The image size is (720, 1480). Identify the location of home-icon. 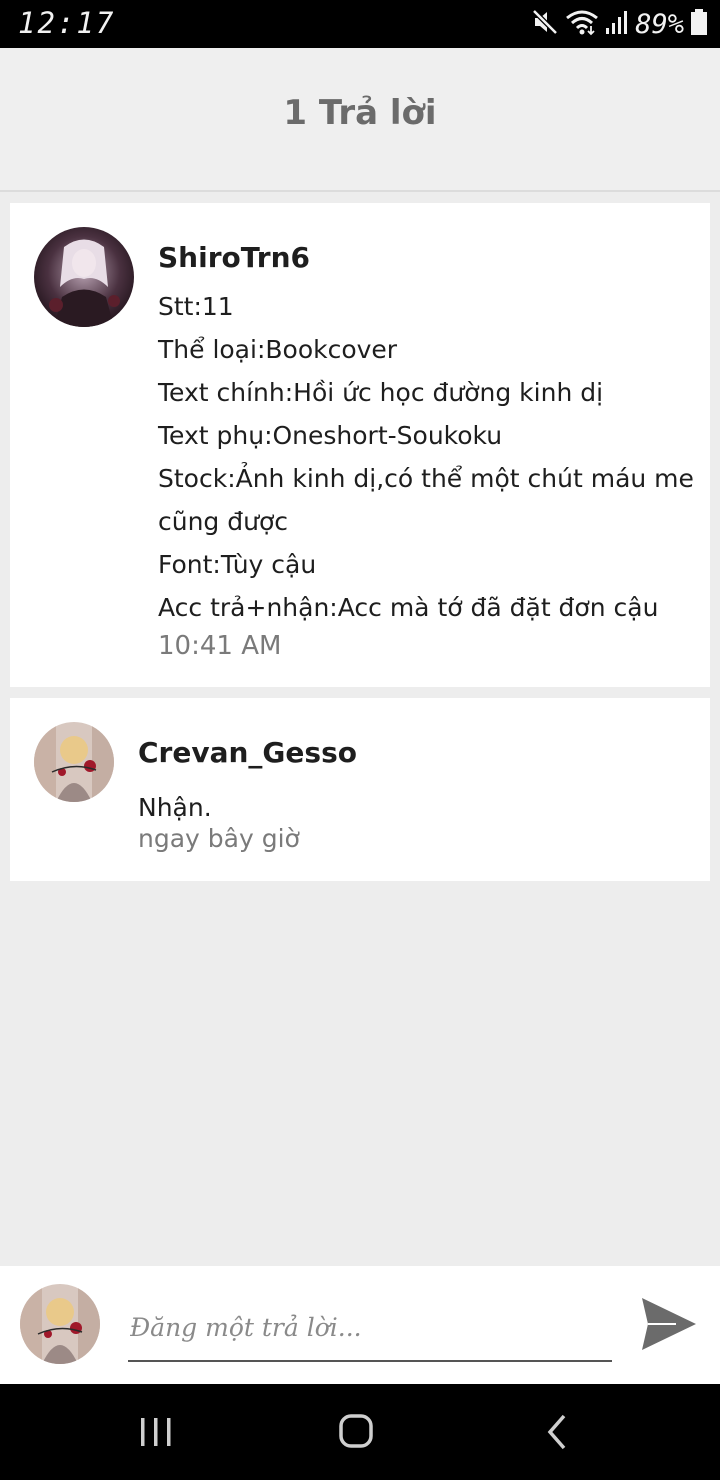
(356, 1431).